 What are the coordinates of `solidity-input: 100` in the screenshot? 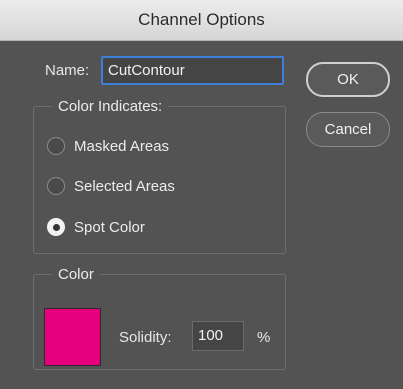 It's located at (218, 336).